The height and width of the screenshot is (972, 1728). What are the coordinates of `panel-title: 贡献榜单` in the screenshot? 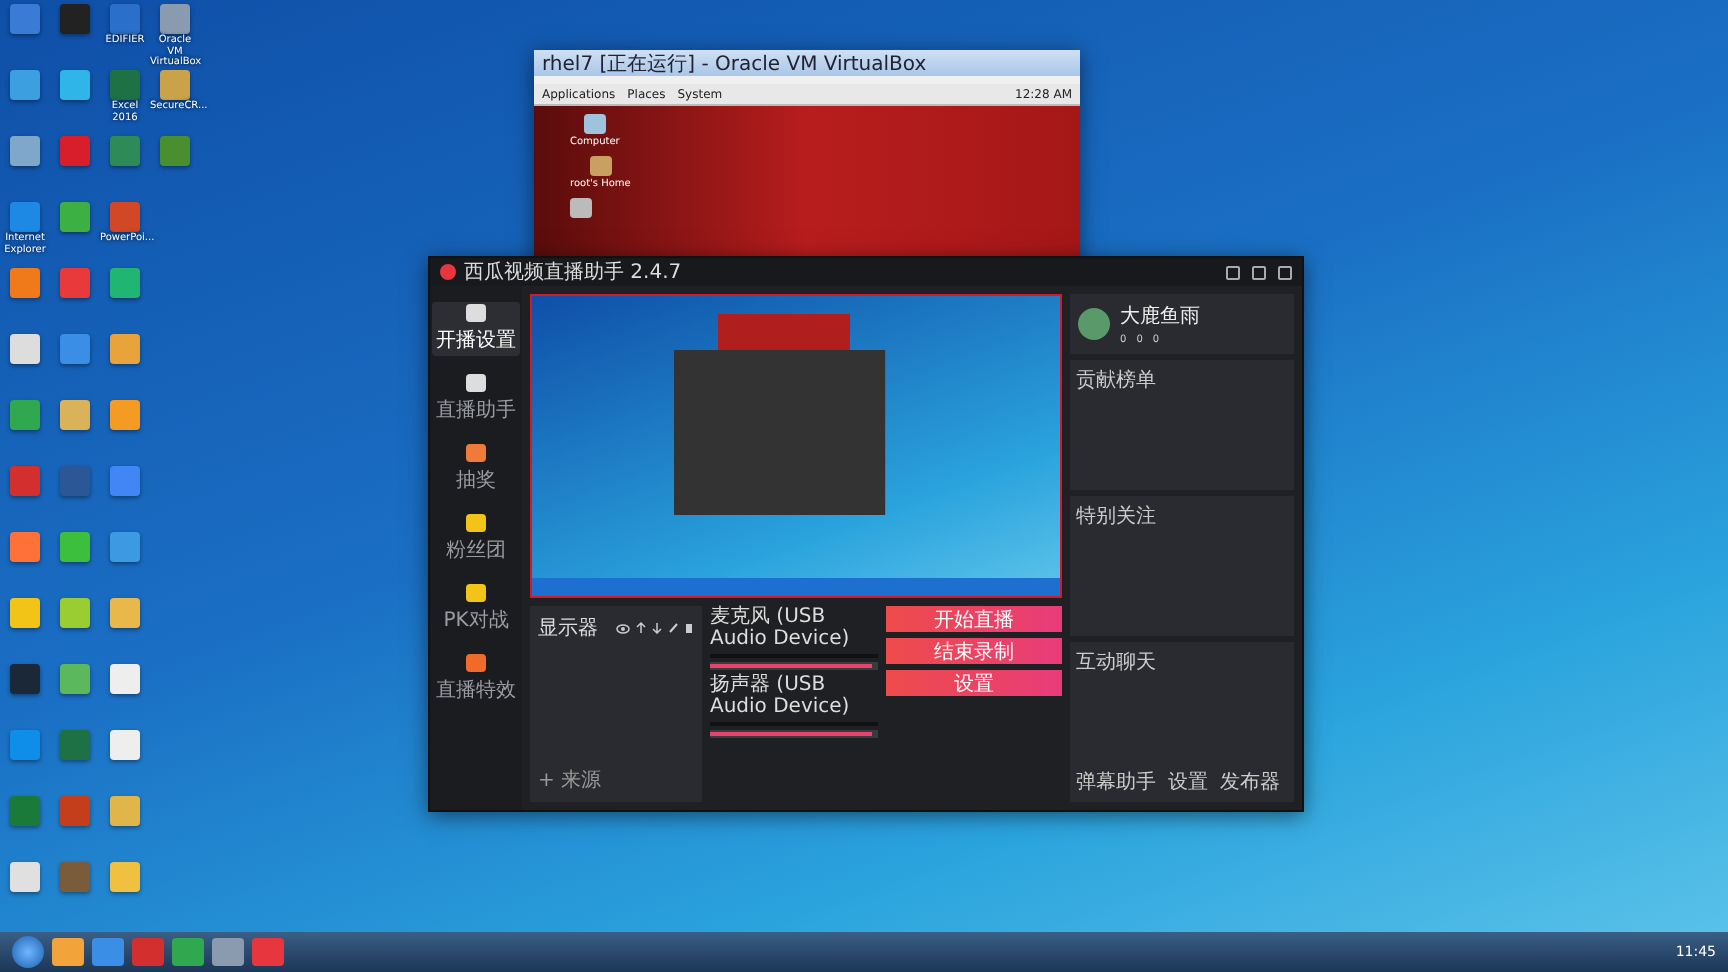 It's located at (1117, 380).